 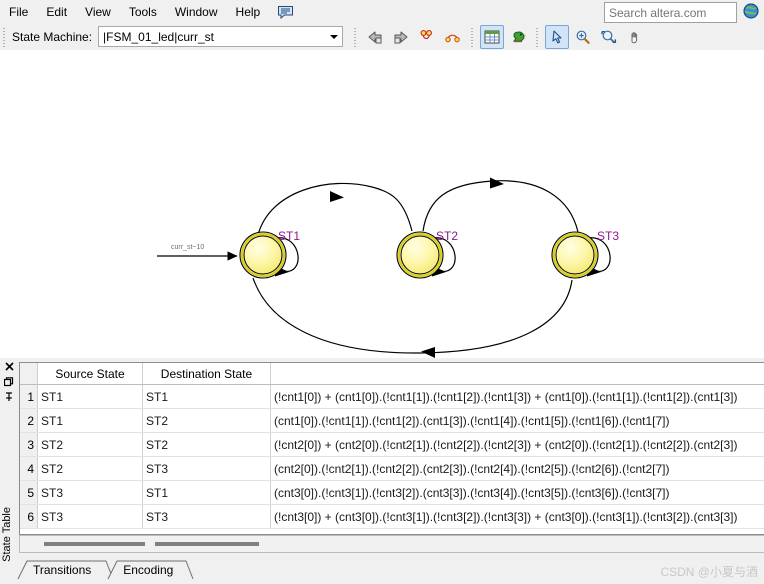 What do you see at coordinates (9, 366) in the screenshot?
I see `close-icon` at bounding box center [9, 366].